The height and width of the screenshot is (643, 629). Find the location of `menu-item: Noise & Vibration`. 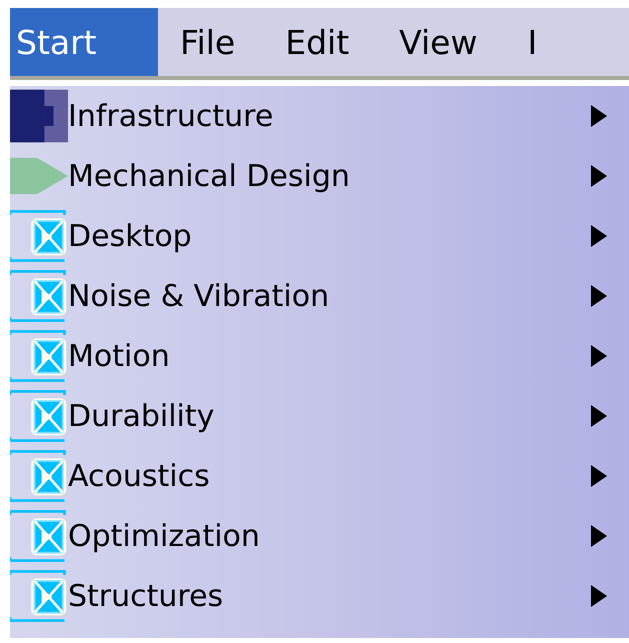

menu-item: Noise & Vibration is located at coordinates (329, 296).